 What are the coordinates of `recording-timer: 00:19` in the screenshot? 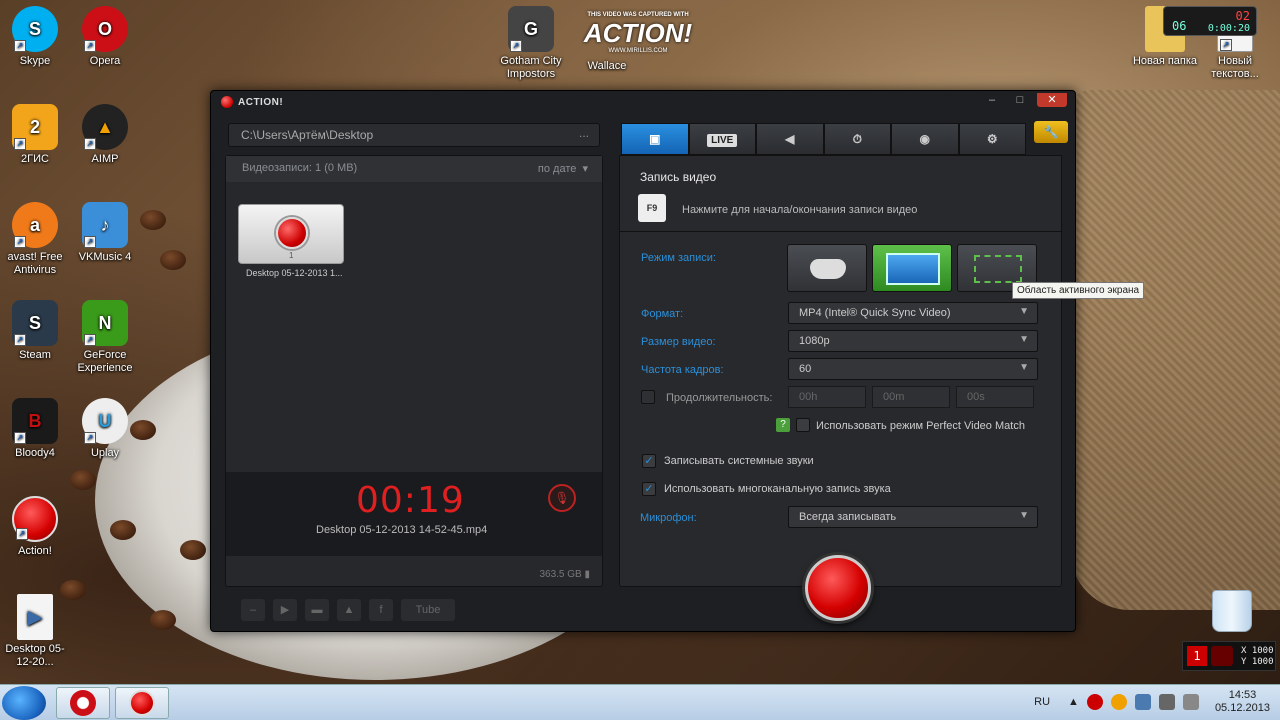 It's located at (410, 500).